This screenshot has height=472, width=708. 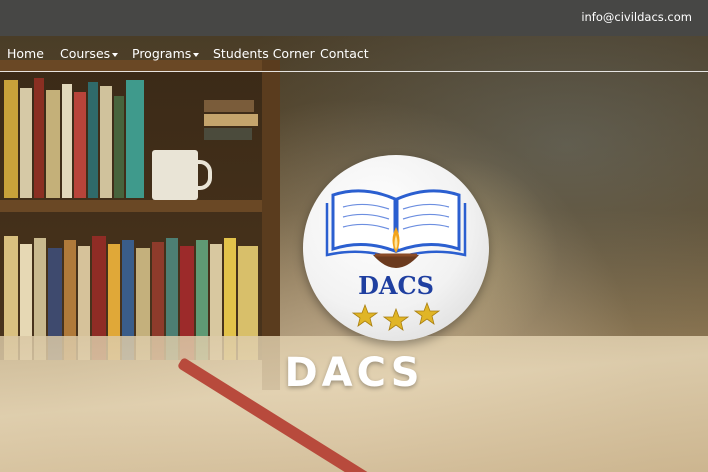 I want to click on mug-image, so click(x=182, y=175).